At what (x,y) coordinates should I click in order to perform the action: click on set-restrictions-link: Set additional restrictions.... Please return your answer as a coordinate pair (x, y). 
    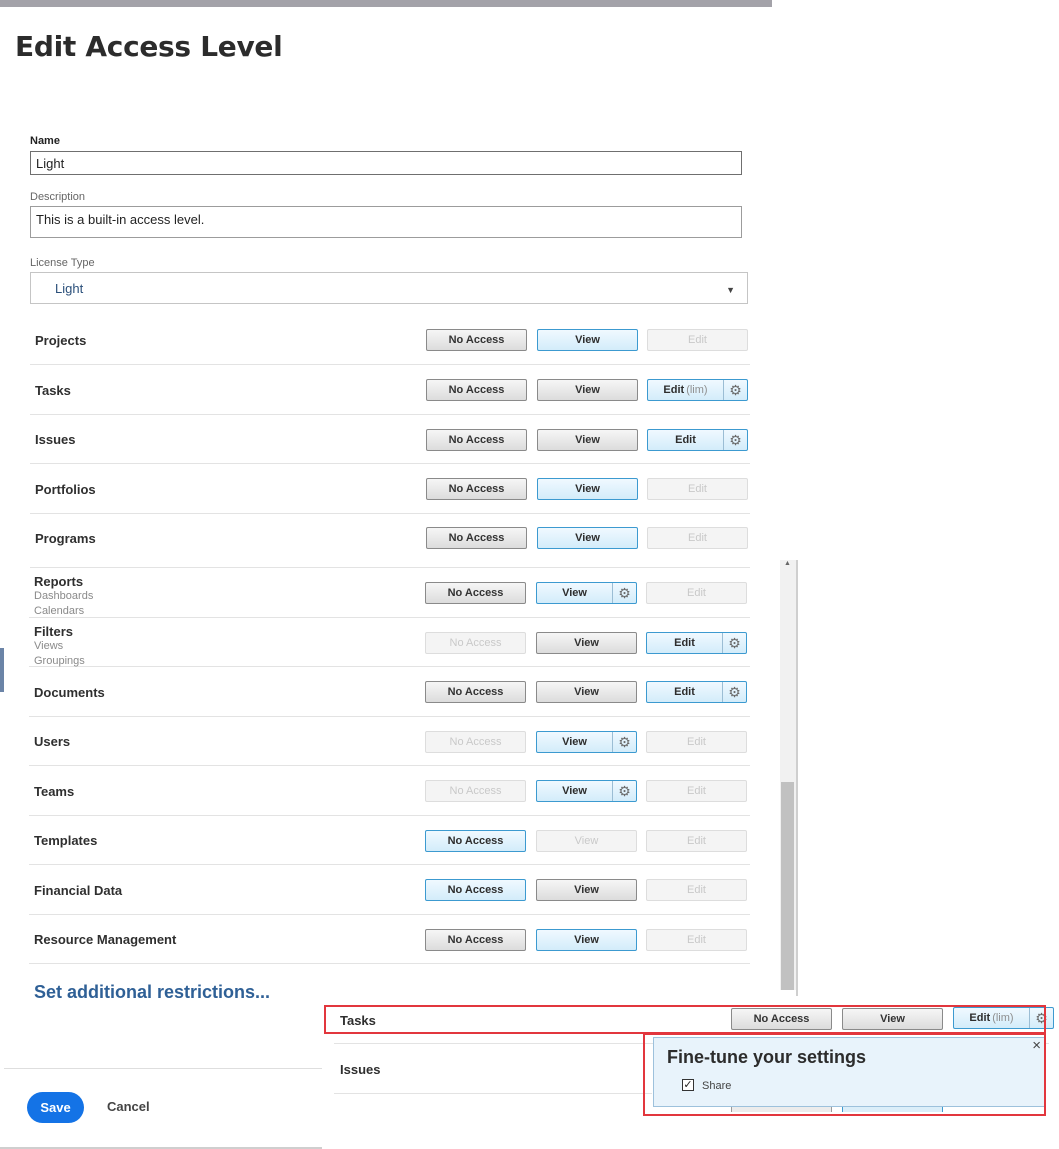
    Looking at the image, I should click on (152, 992).